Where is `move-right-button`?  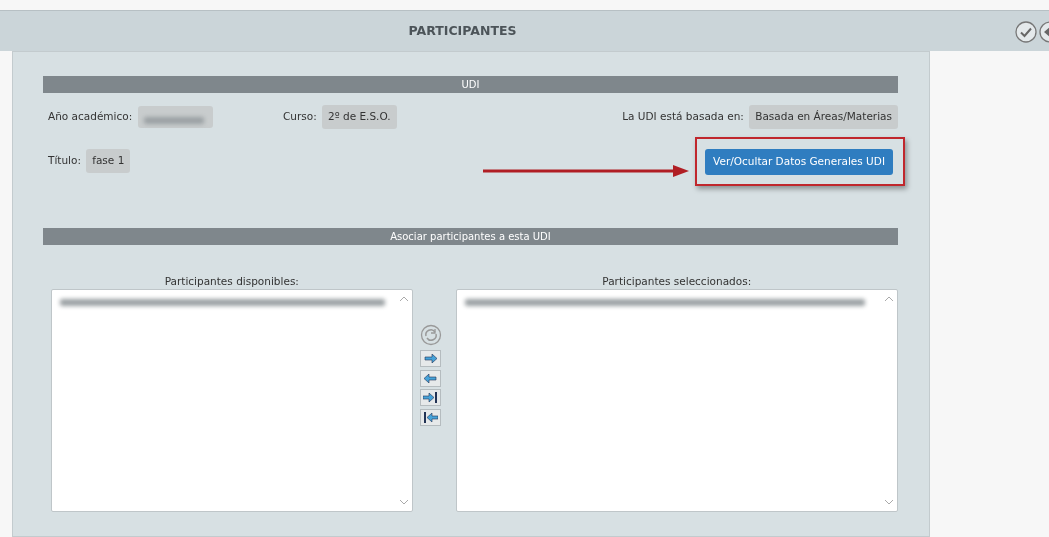 move-right-button is located at coordinates (430, 359).